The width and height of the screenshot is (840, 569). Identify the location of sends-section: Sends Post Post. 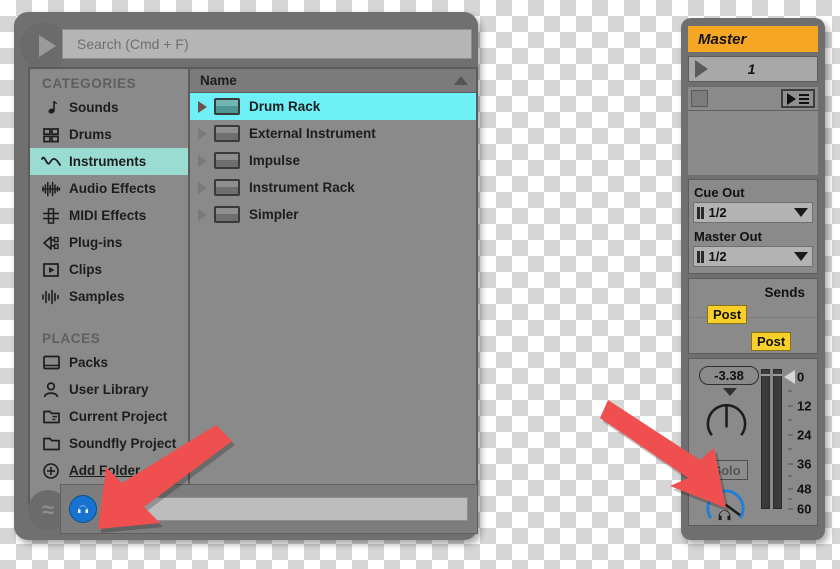
(753, 316).